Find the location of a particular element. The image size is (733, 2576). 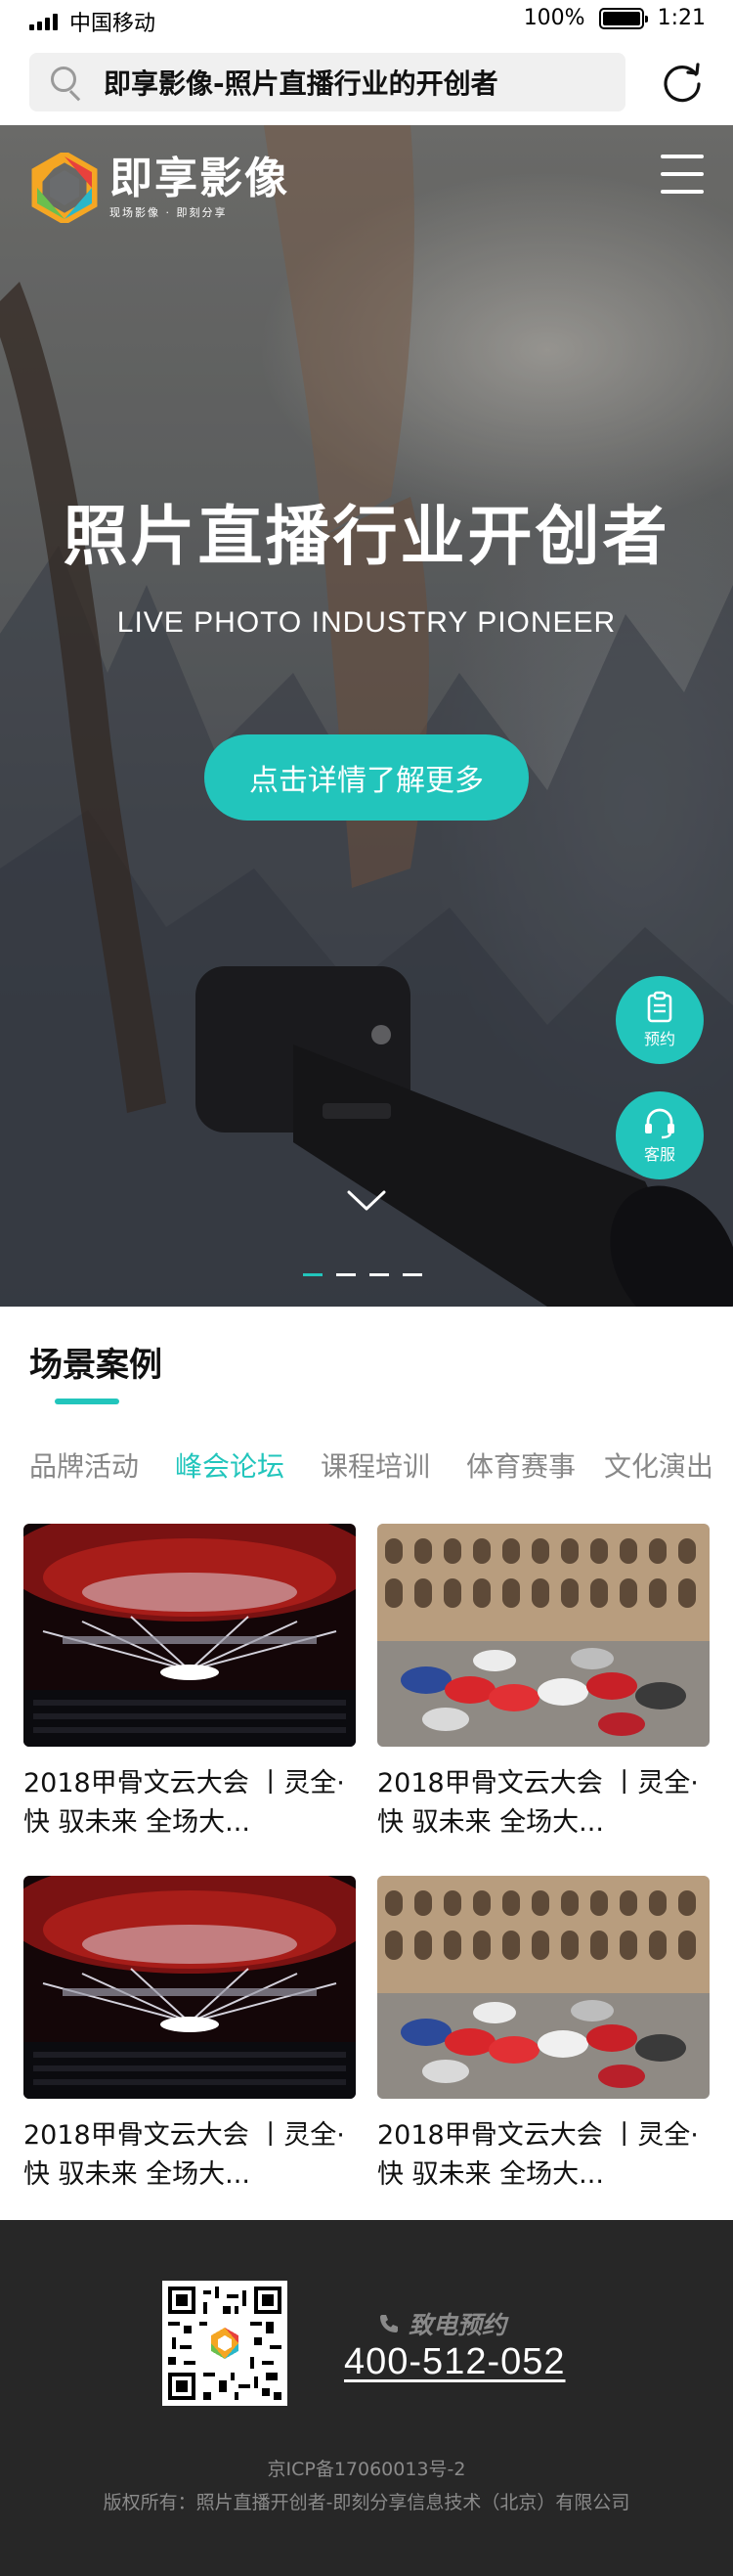

battery-icon is located at coordinates (623, 18).